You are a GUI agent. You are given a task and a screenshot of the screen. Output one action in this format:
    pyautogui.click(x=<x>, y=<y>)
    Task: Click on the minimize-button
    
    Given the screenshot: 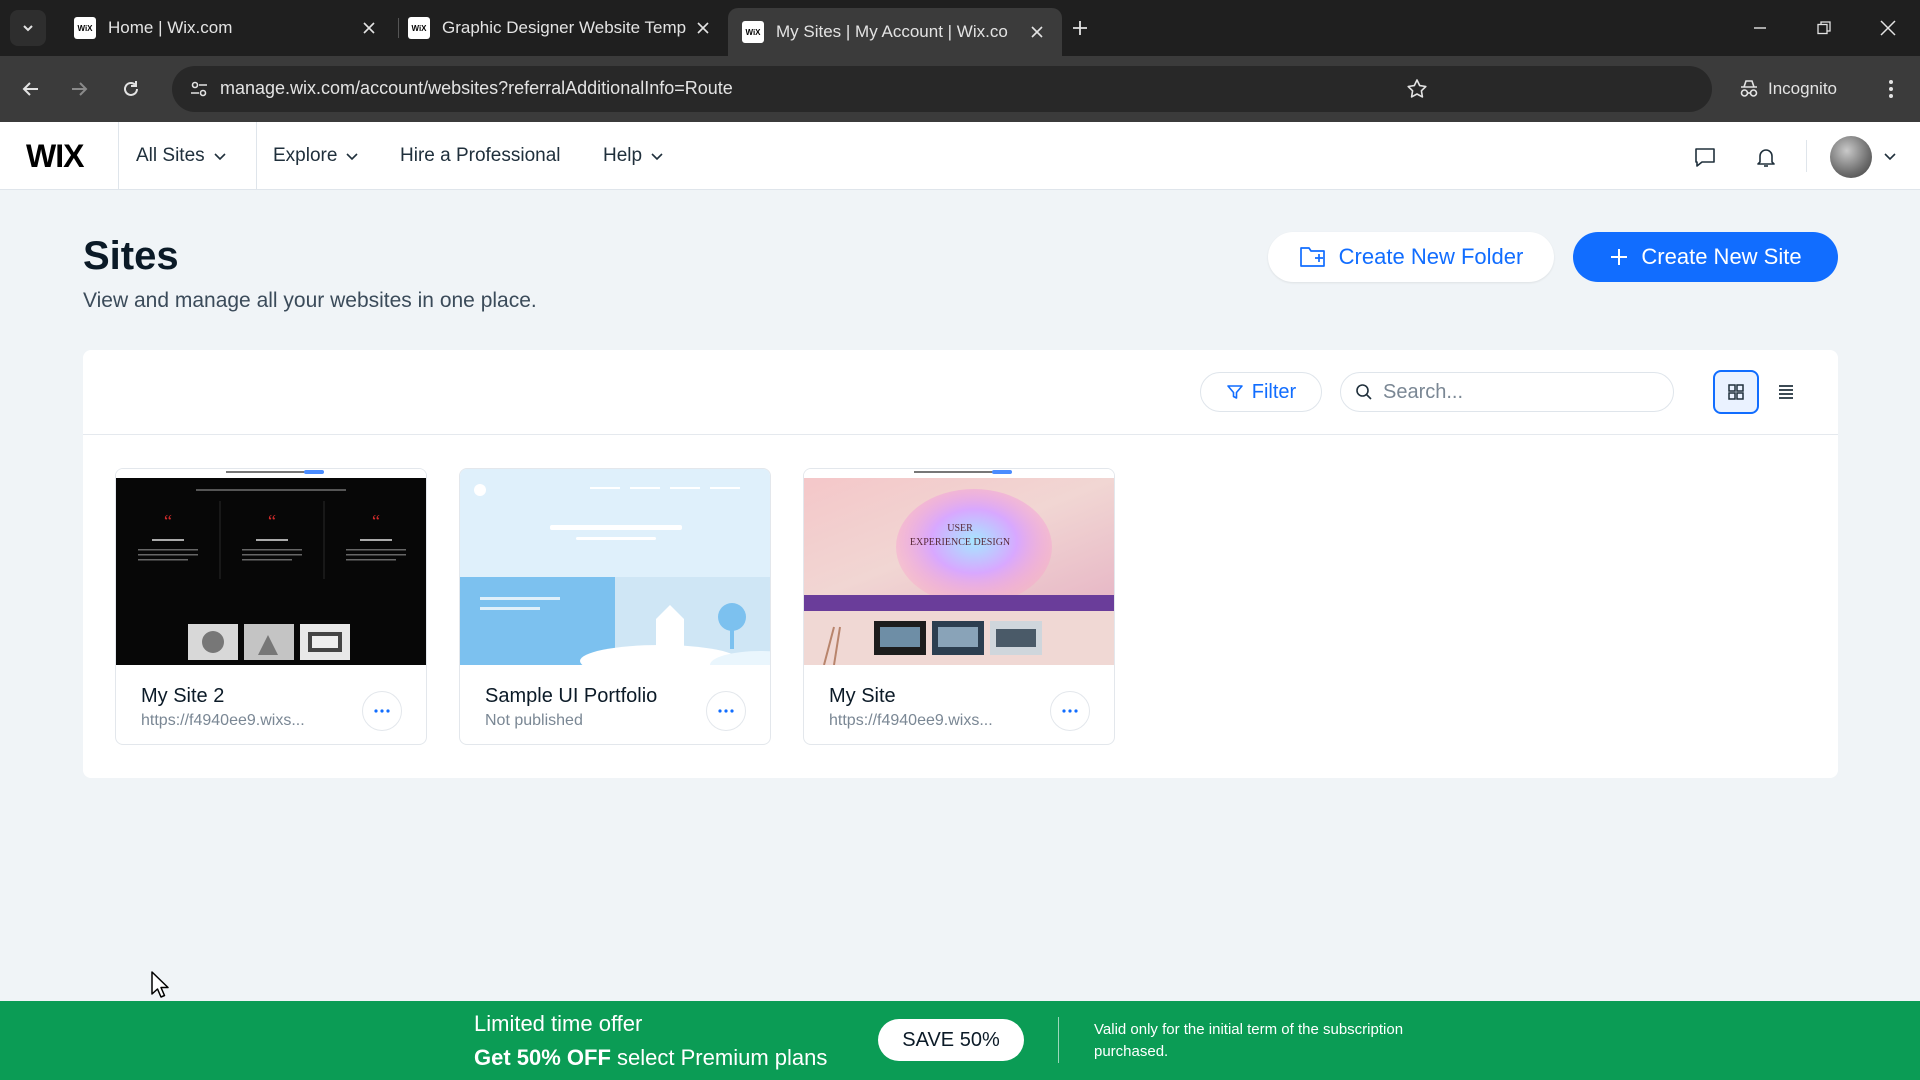 What is the action you would take?
    pyautogui.click(x=1760, y=28)
    